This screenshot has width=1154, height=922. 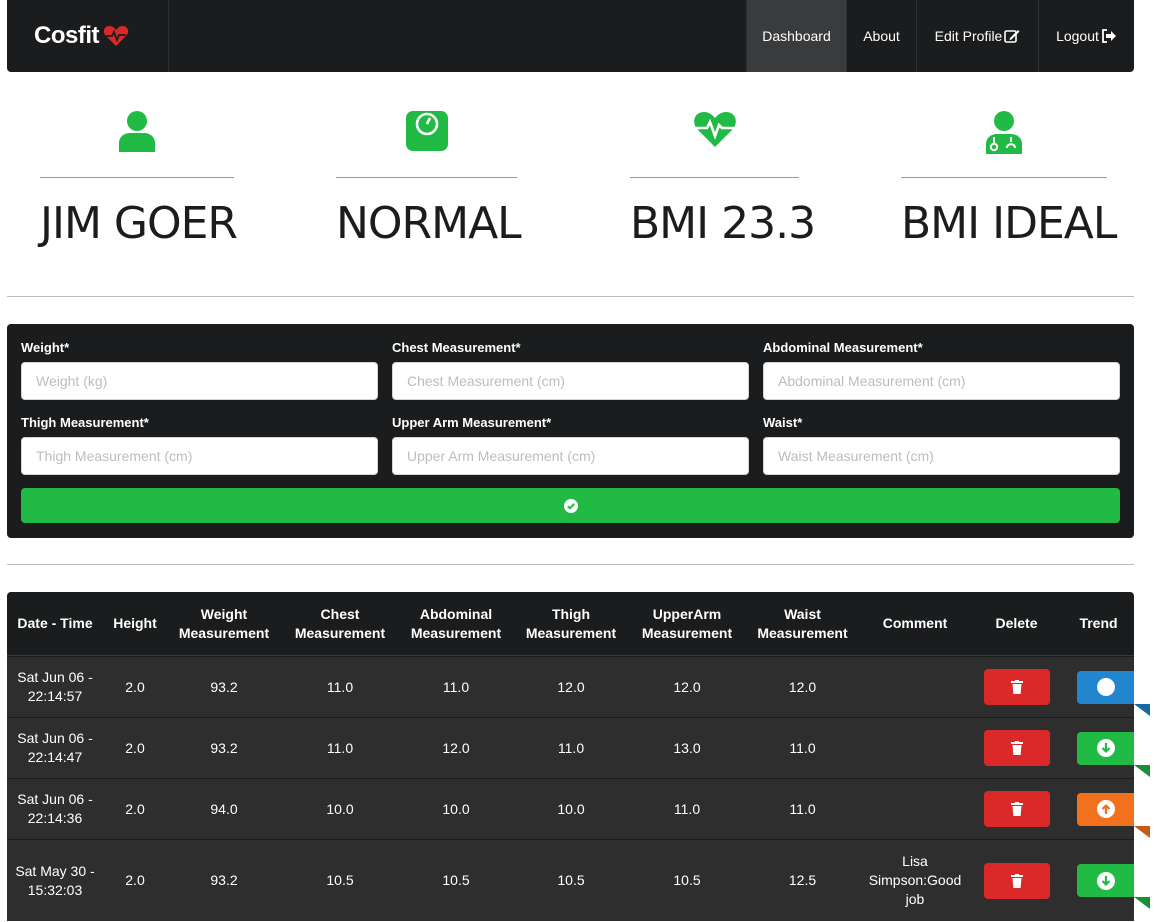 What do you see at coordinates (456, 747) in the screenshot?
I see `cell-abdominal: 12.0` at bounding box center [456, 747].